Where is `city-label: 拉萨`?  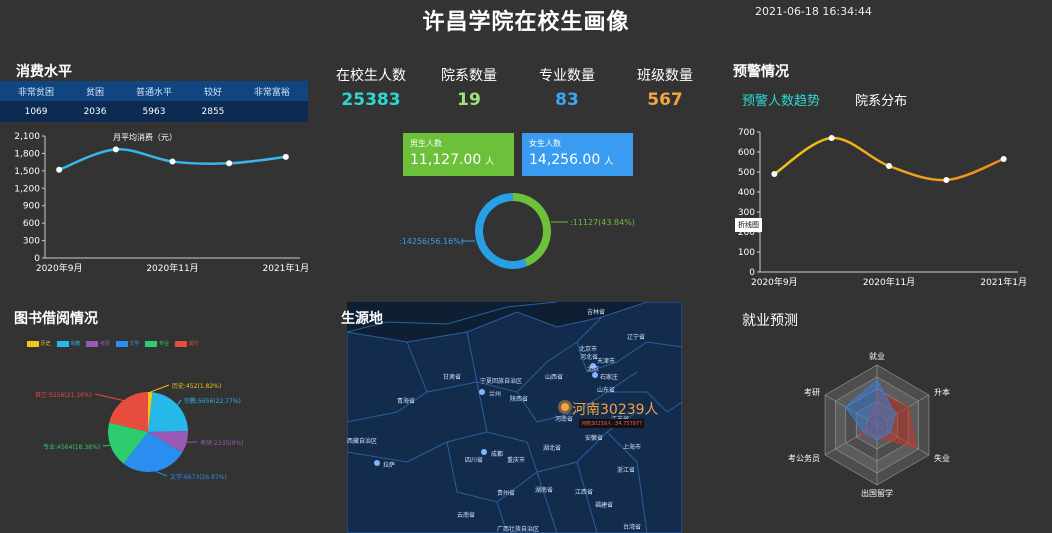 city-label: 拉萨 is located at coordinates (389, 465).